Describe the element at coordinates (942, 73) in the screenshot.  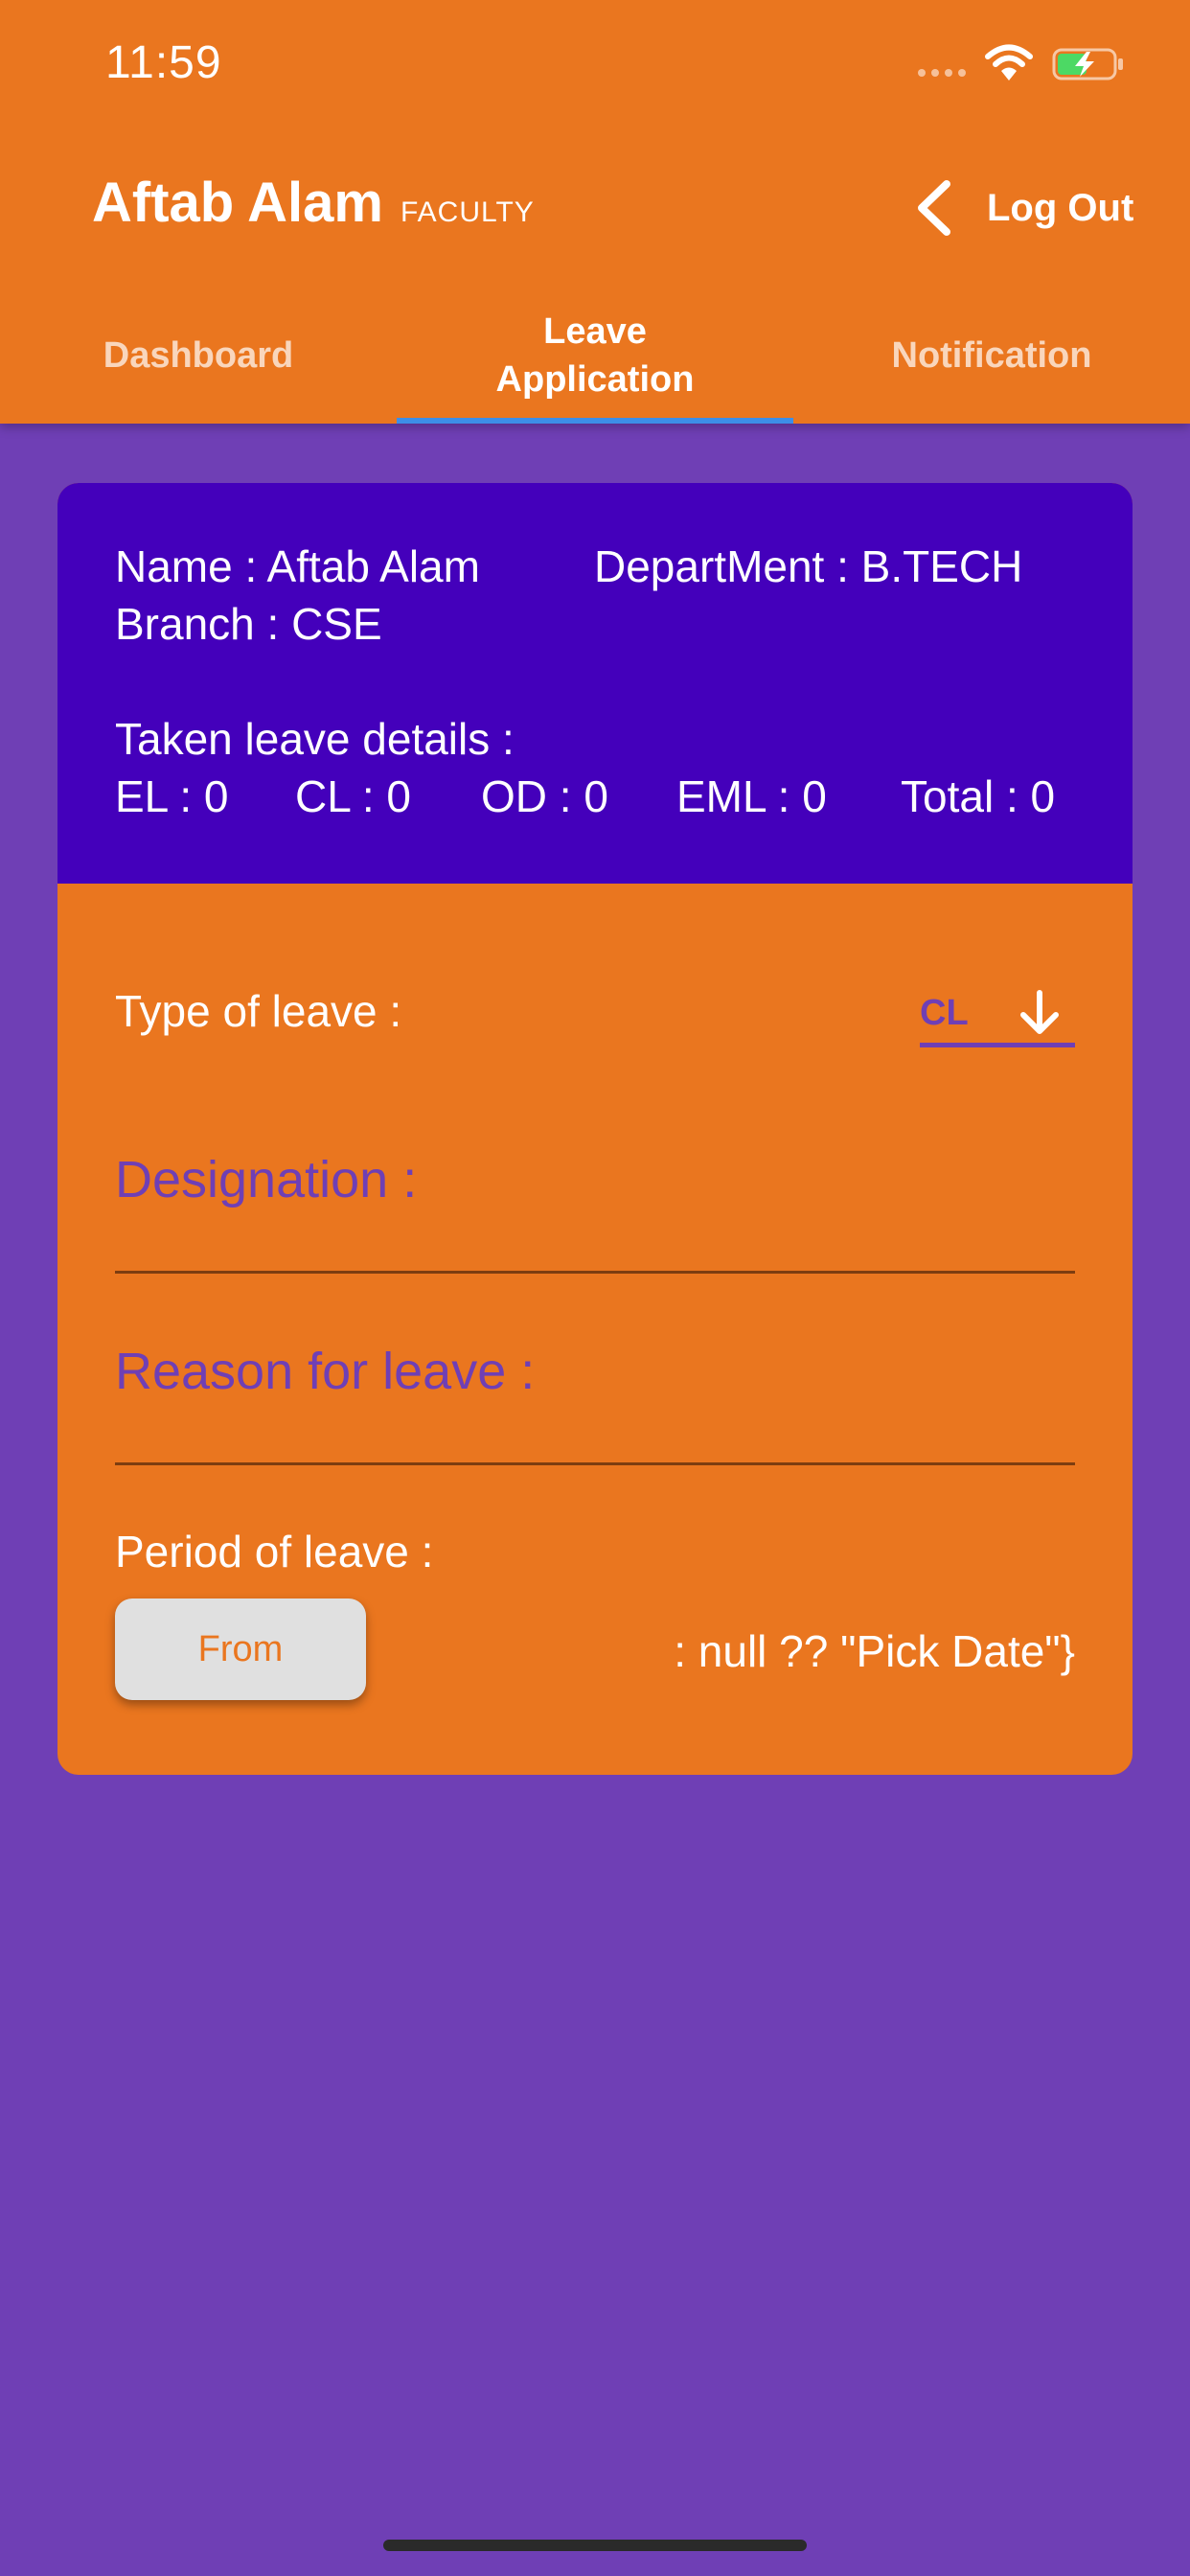
I see `cellular-signal-icon` at that location.